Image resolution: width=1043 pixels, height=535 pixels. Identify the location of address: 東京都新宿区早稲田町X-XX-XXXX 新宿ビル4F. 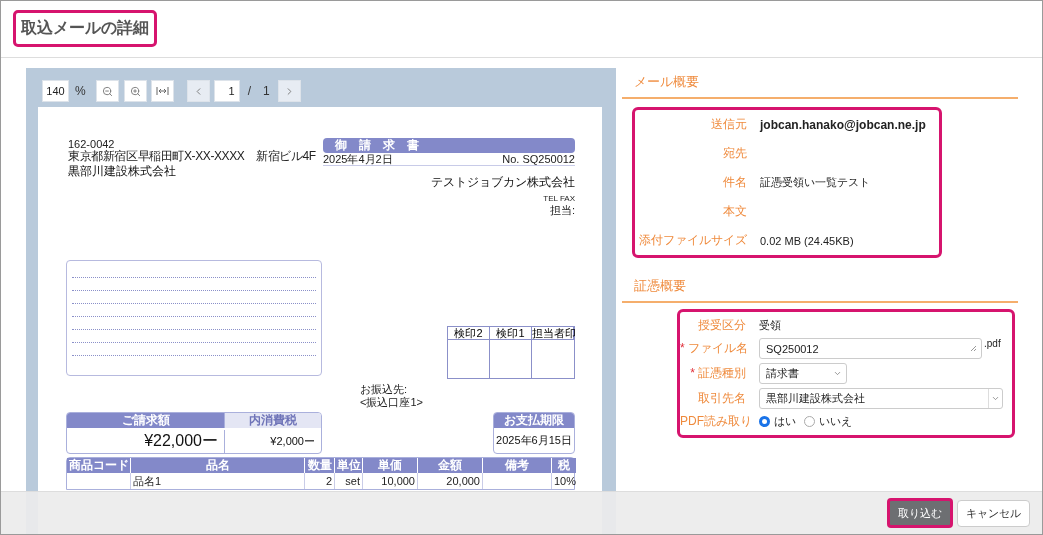
(192, 156).